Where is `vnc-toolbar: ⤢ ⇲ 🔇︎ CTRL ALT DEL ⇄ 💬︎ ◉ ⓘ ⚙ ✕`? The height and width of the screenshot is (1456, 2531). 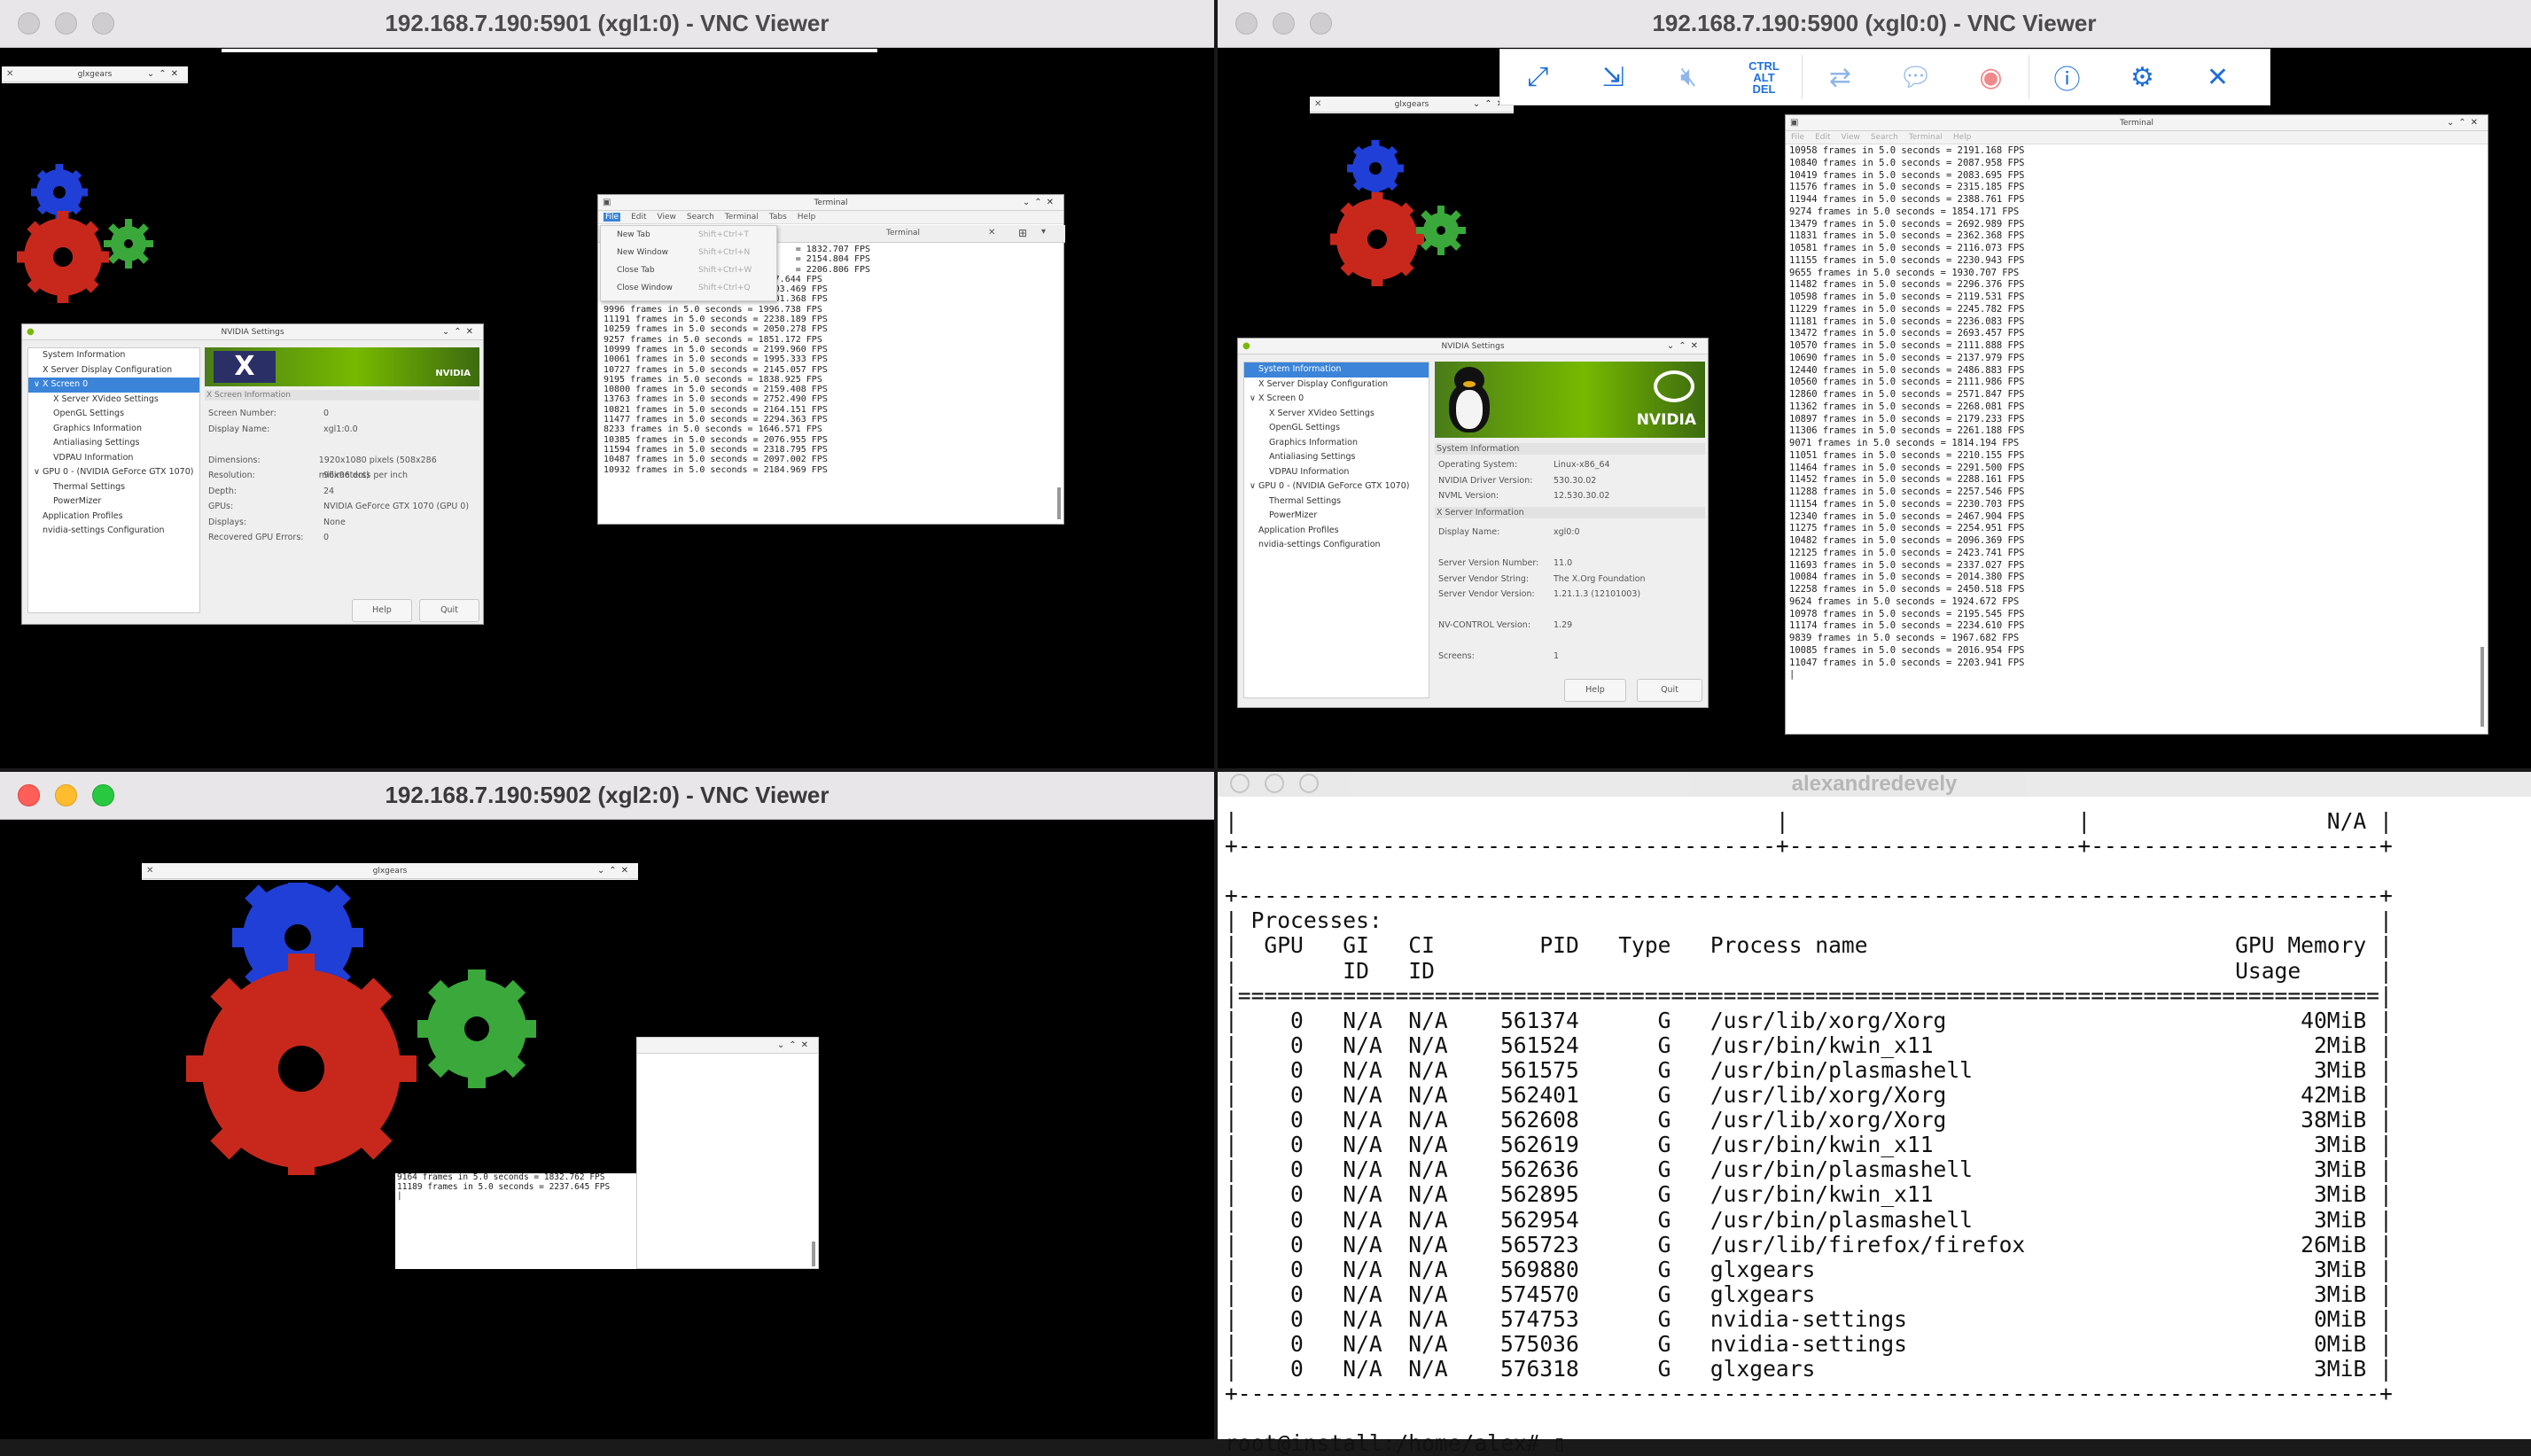
vnc-toolbar: ⤢ ⇲ 🔇︎ CTRL ALT DEL ⇄ 💬︎ ◉ ⓘ ⚙ ✕ is located at coordinates (1884, 77).